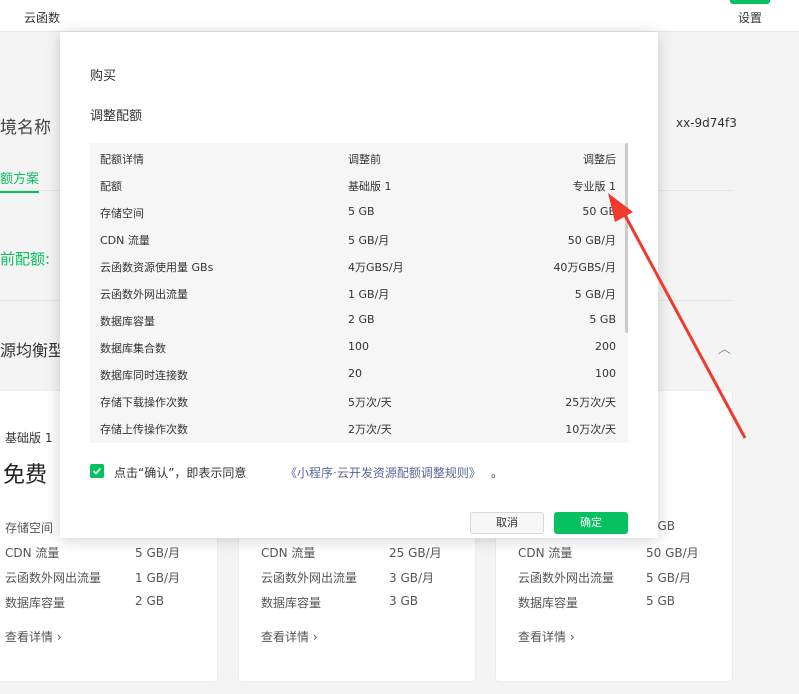  What do you see at coordinates (672, 553) in the screenshot?
I see `plan-row-value: 50 GB/月` at bounding box center [672, 553].